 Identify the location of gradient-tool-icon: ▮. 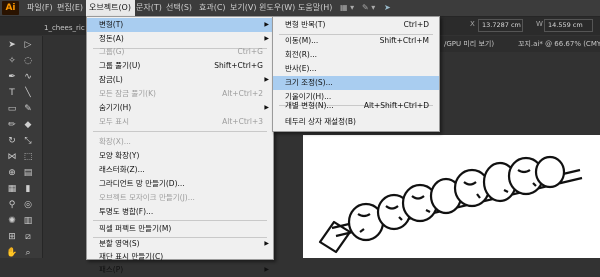
(28, 189).